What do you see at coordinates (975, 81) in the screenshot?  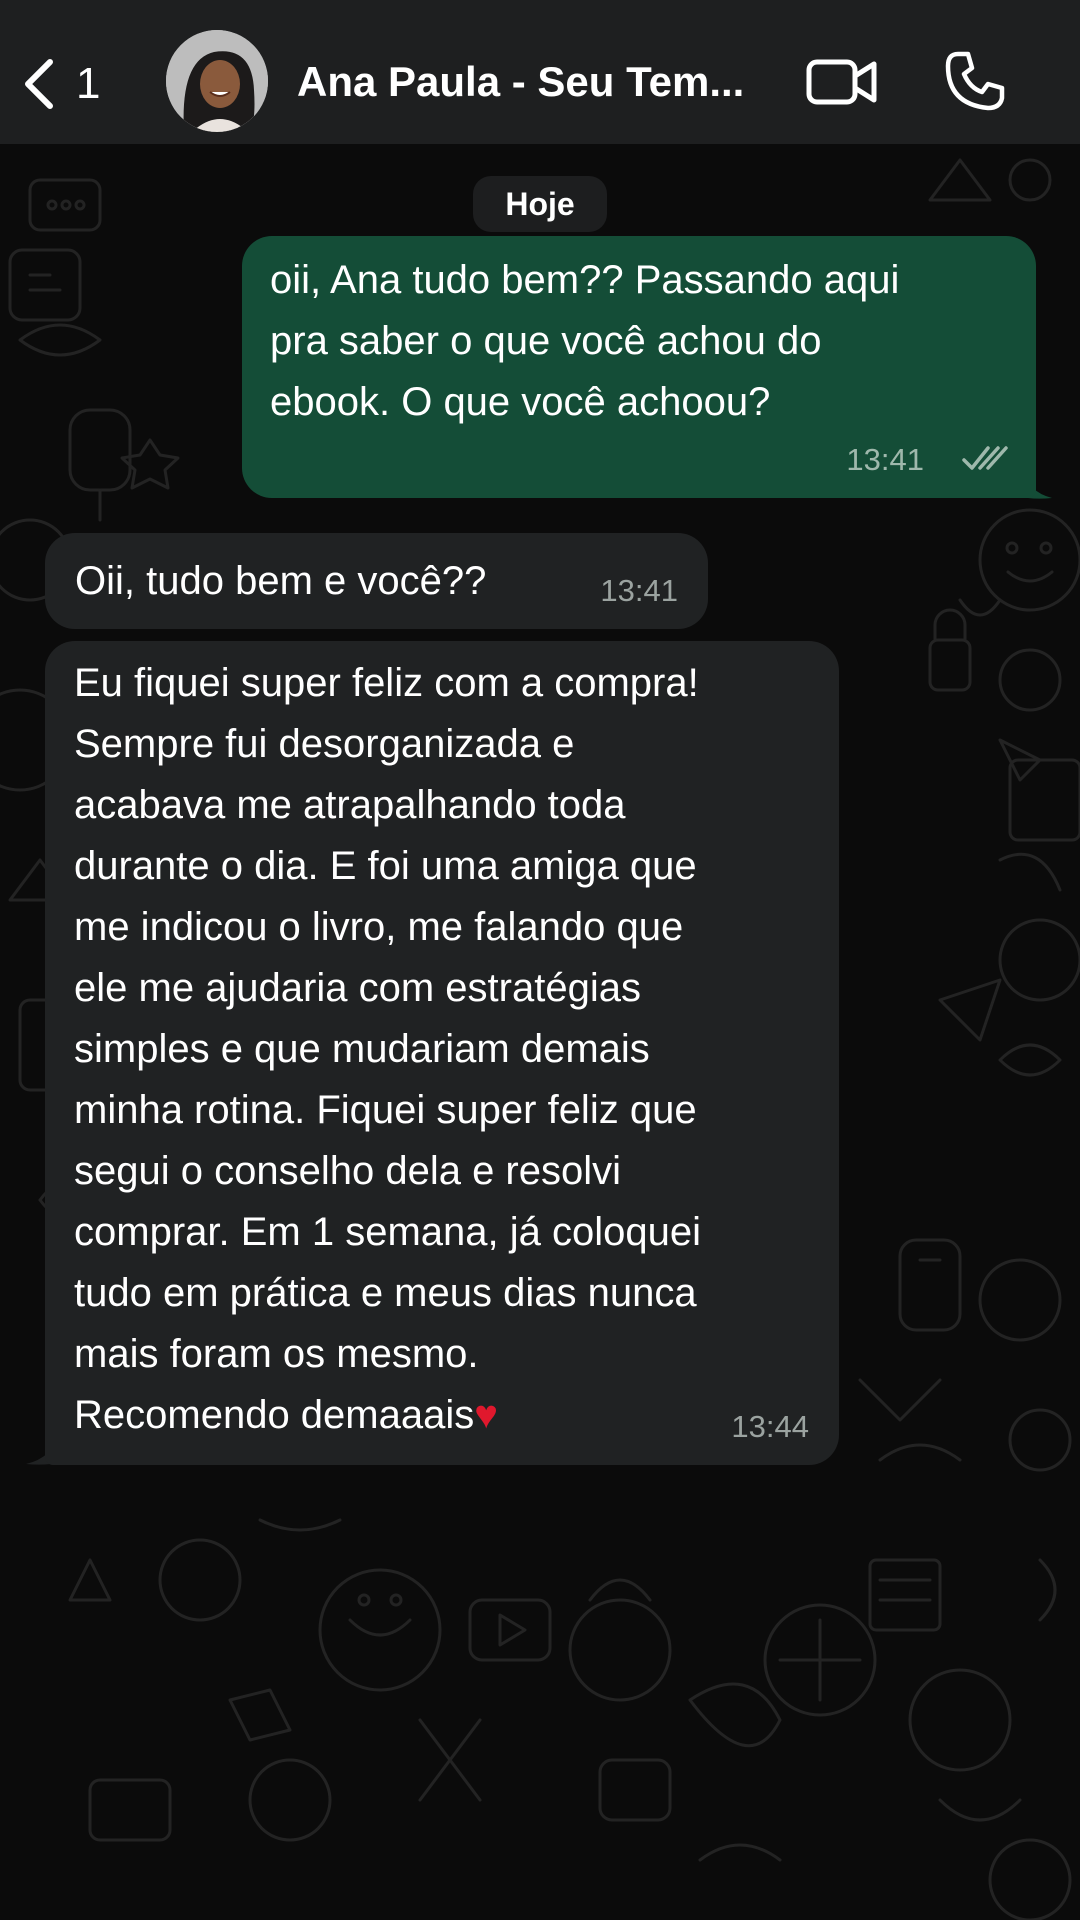 I see `phone-icon` at bounding box center [975, 81].